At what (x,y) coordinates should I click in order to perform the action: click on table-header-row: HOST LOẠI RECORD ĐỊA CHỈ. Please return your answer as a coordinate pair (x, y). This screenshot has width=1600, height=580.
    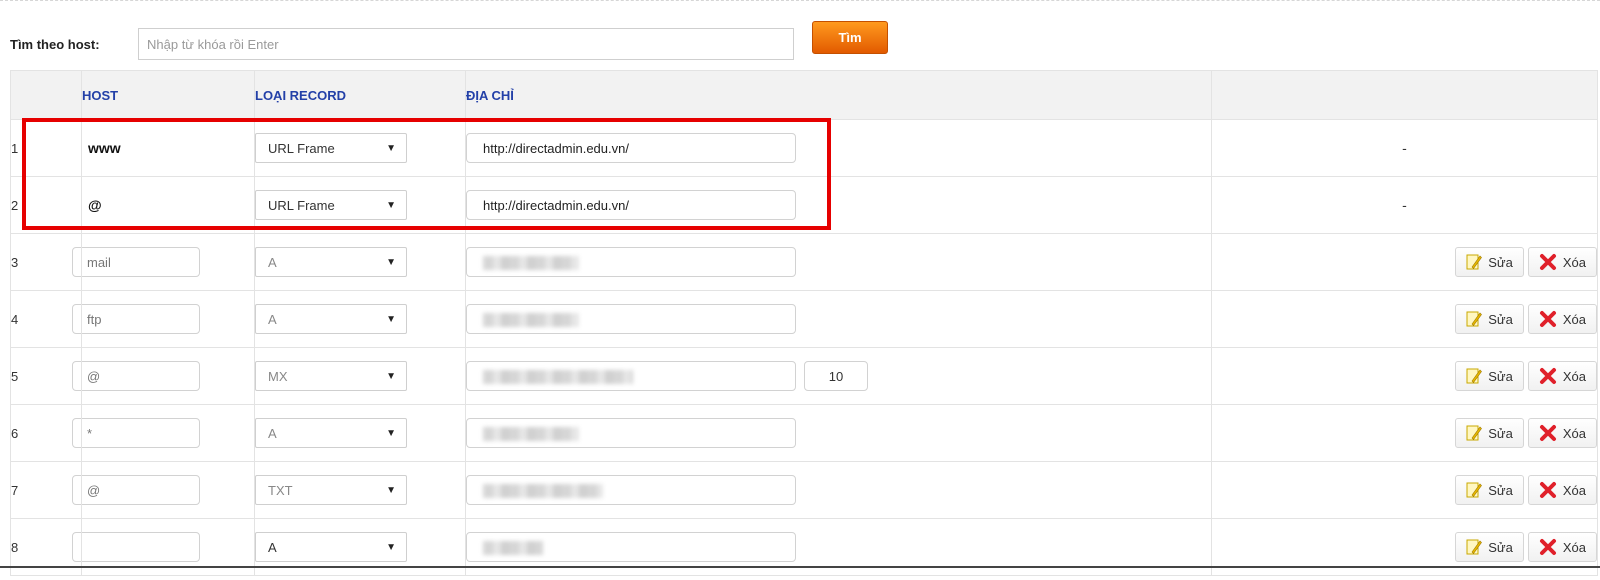
    Looking at the image, I should click on (804, 95).